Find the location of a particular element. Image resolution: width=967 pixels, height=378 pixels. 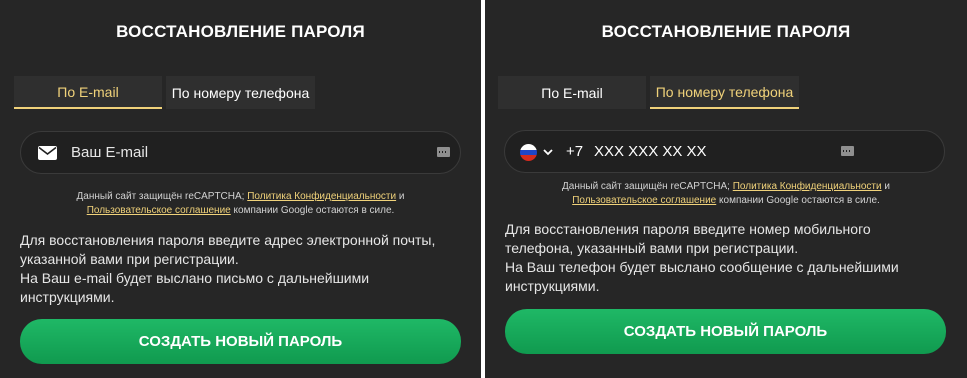

instructions-line: указанной вами при регистрации. is located at coordinates (129, 259).